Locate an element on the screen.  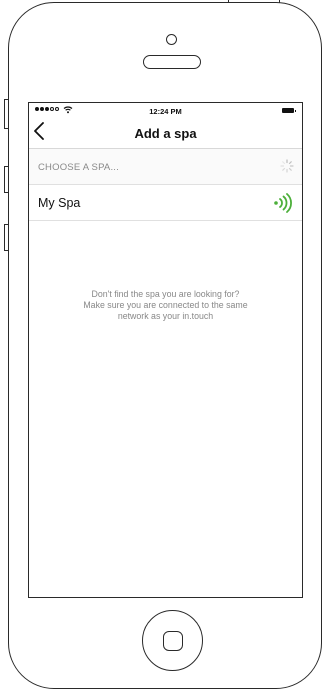
earpiece-speaker is located at coordinates (172, 62).